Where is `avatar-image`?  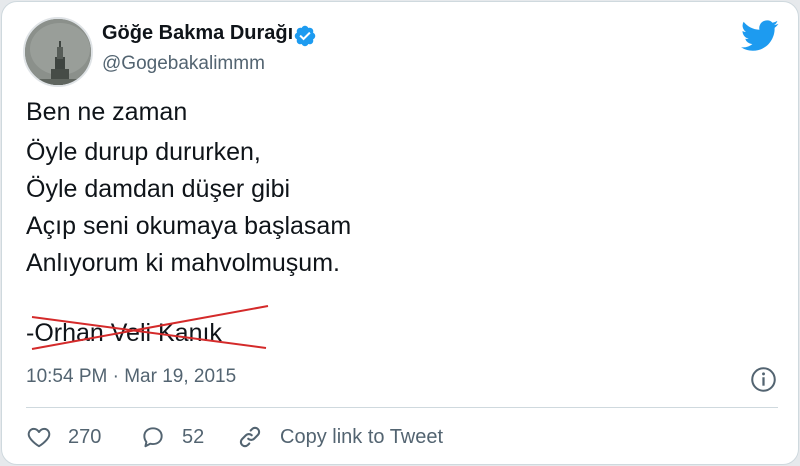
avatar-image is located at coordinates (58, 52).